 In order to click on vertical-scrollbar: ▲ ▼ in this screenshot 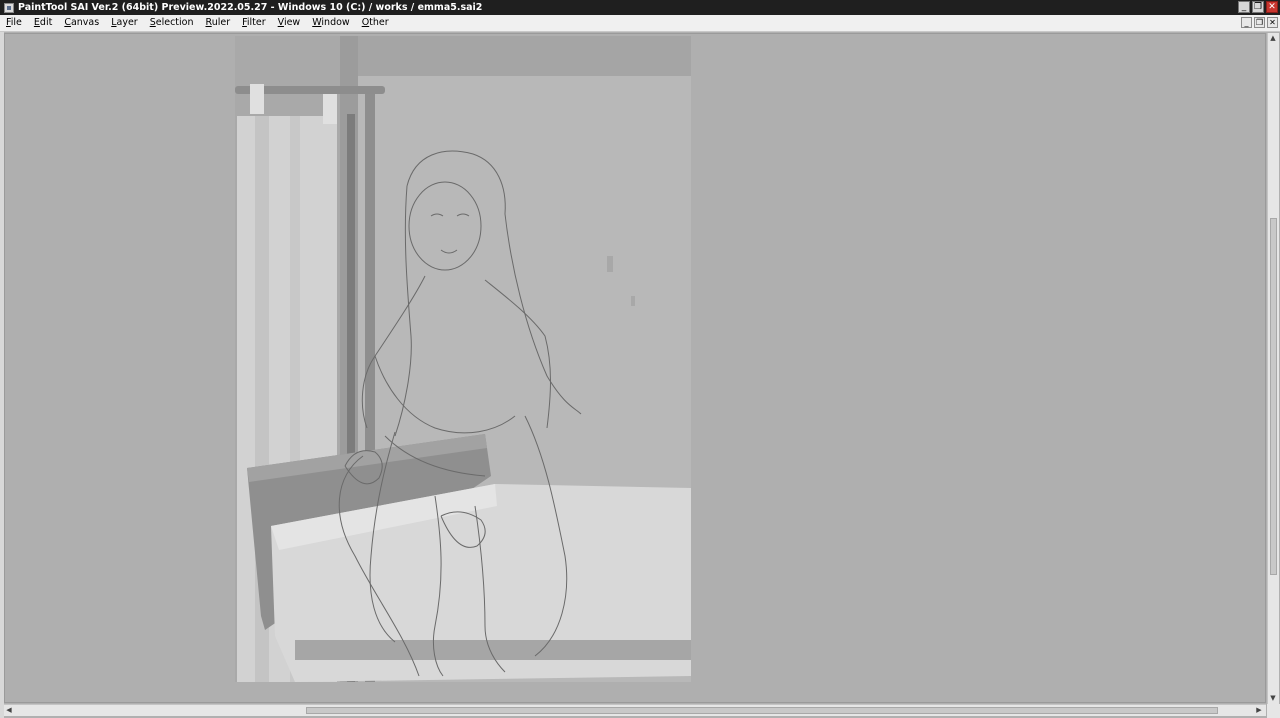, I will do `click(1273, 368)`.